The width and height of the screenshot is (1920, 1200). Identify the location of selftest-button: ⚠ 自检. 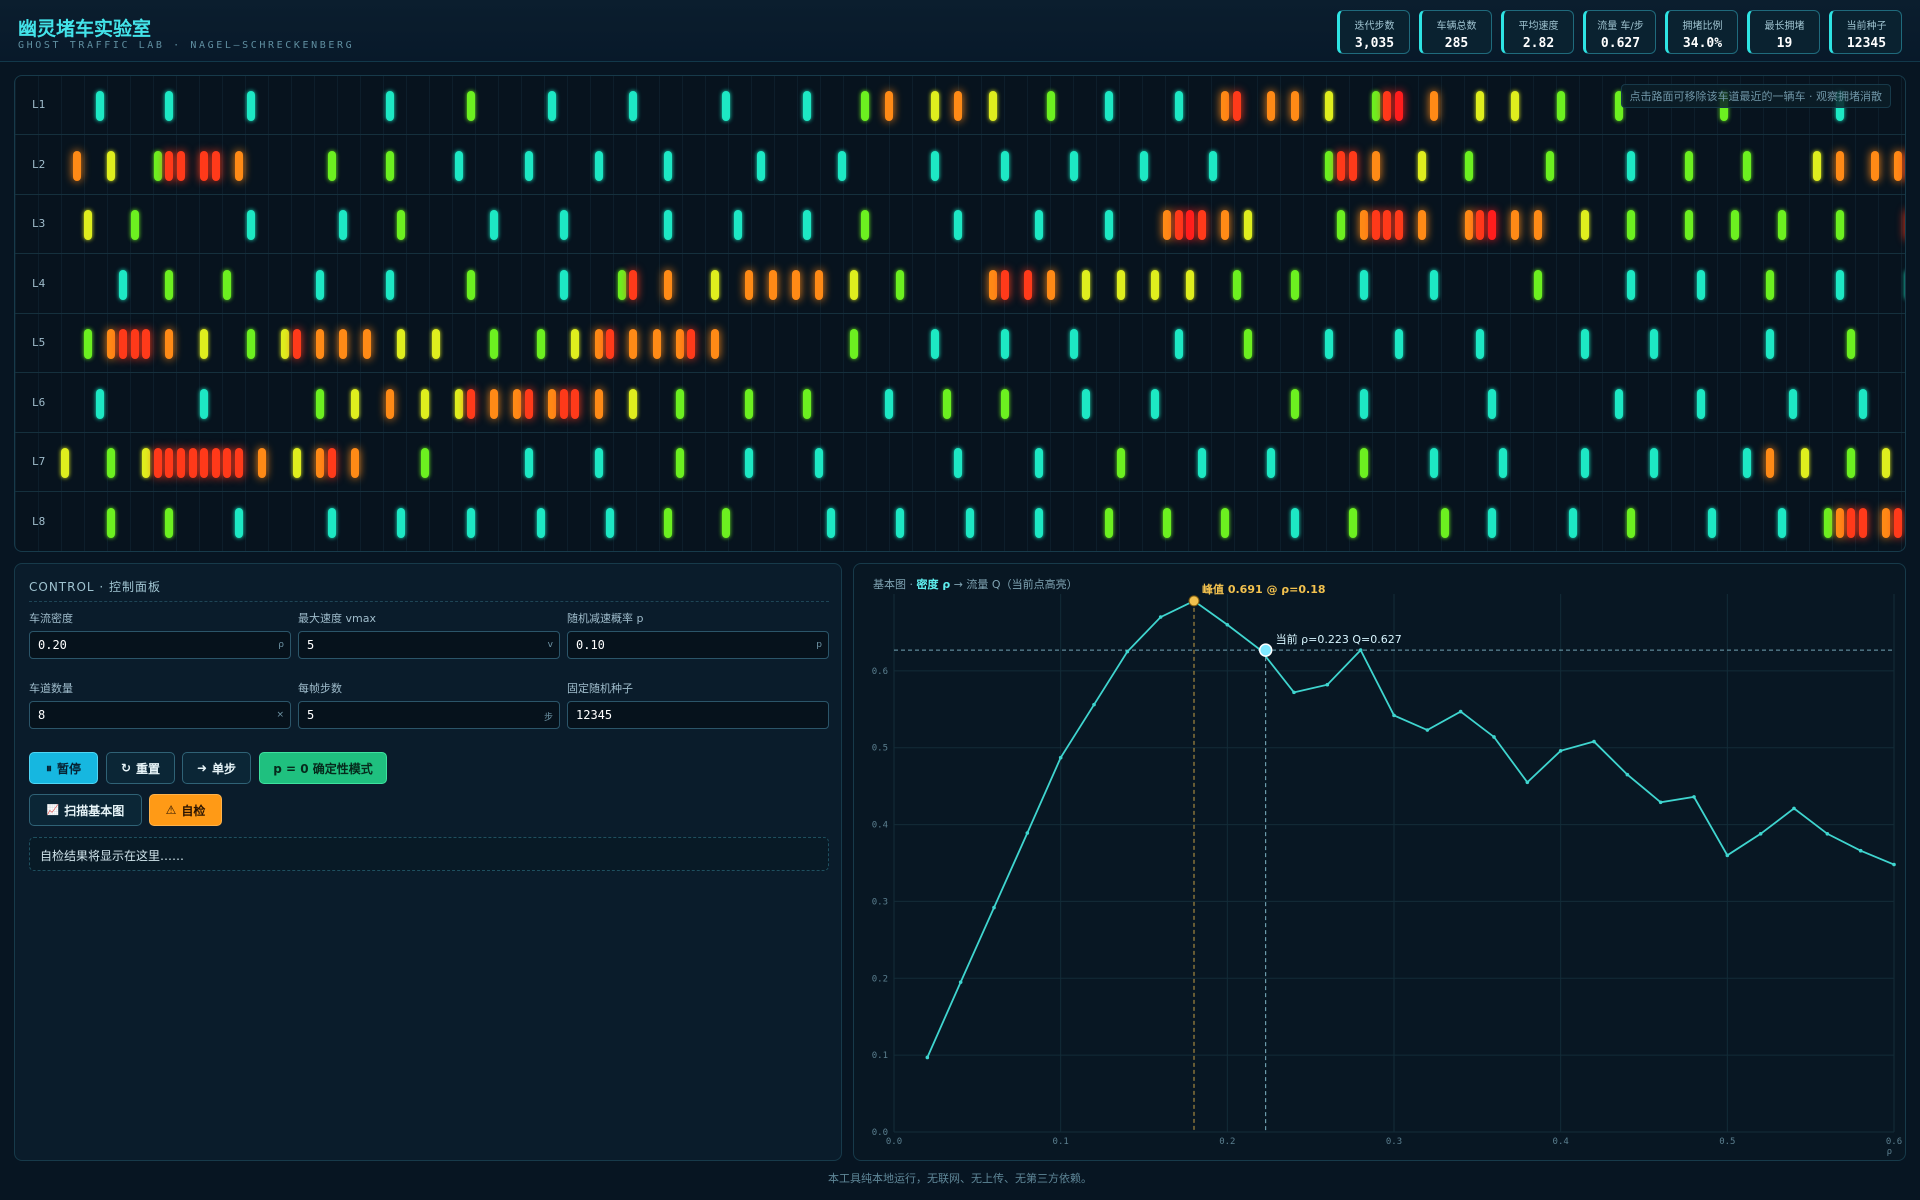
(185, 810).